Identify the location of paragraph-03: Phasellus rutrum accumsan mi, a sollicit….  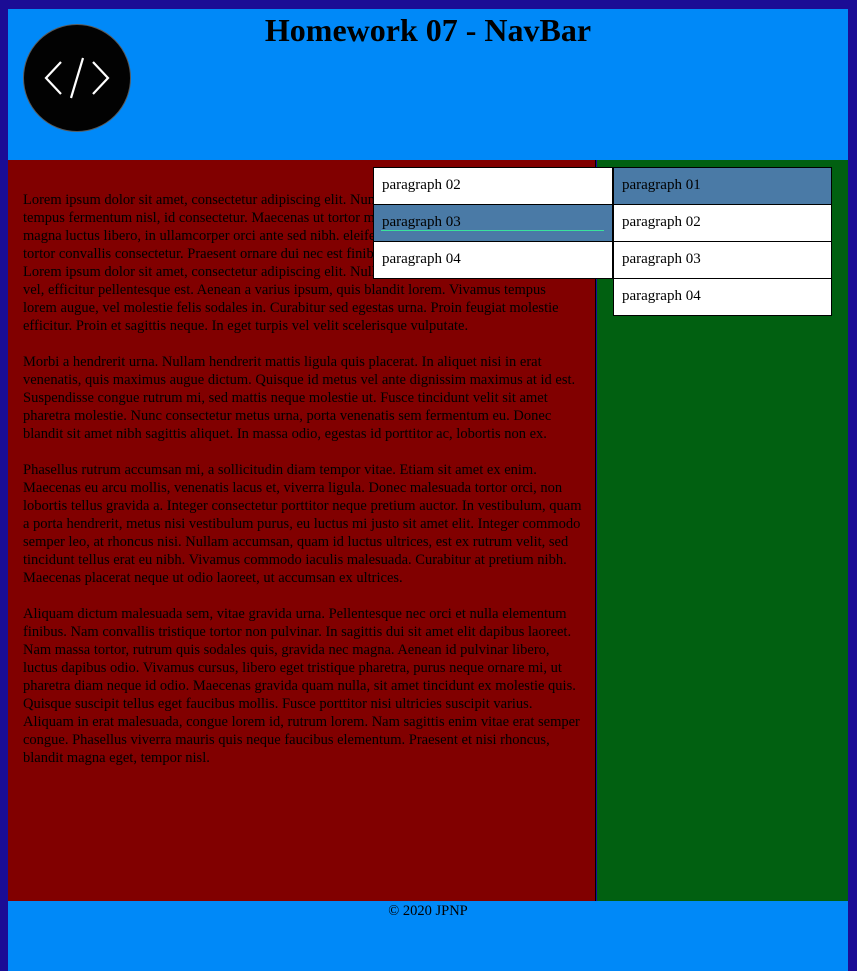
(302, 524).